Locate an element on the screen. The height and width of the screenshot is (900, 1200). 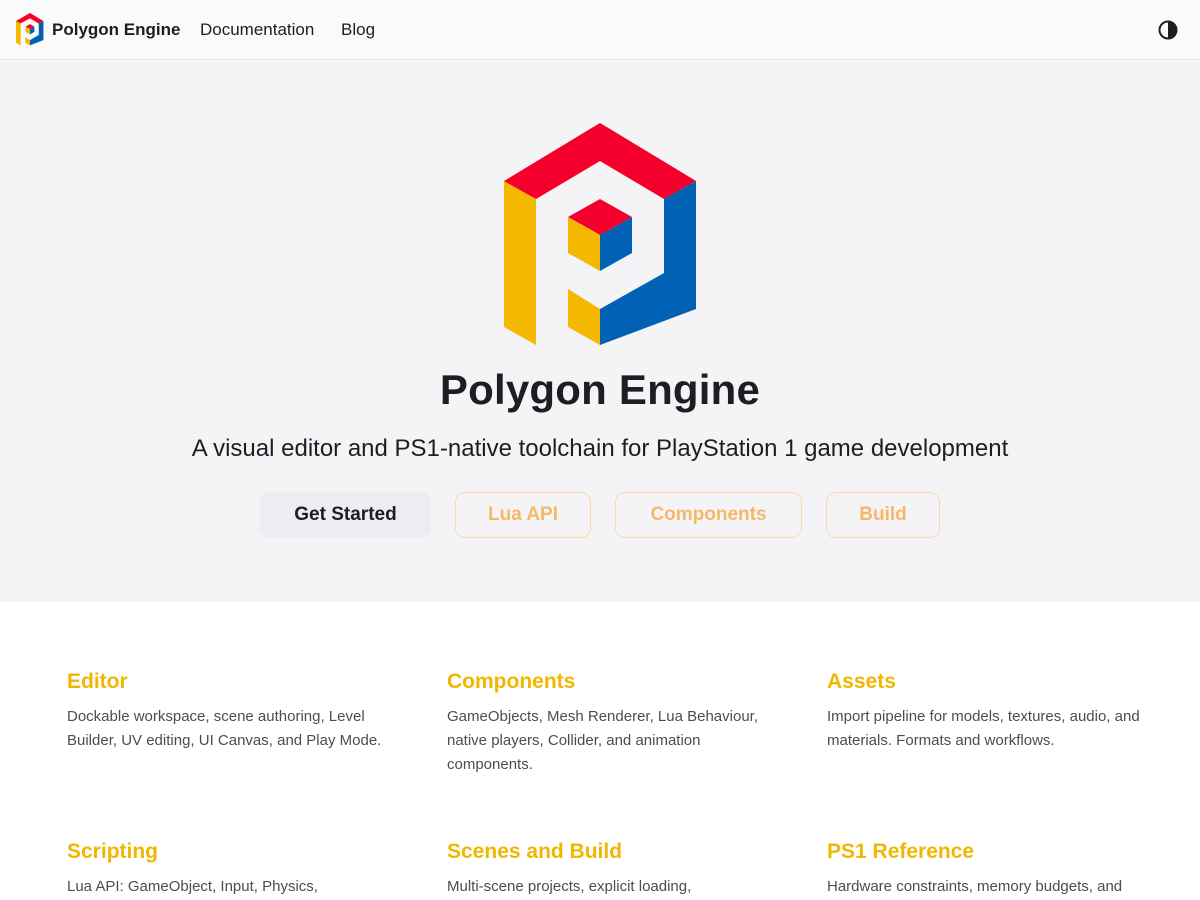
feature-title: Scripting is located at coordinates (227, 852).